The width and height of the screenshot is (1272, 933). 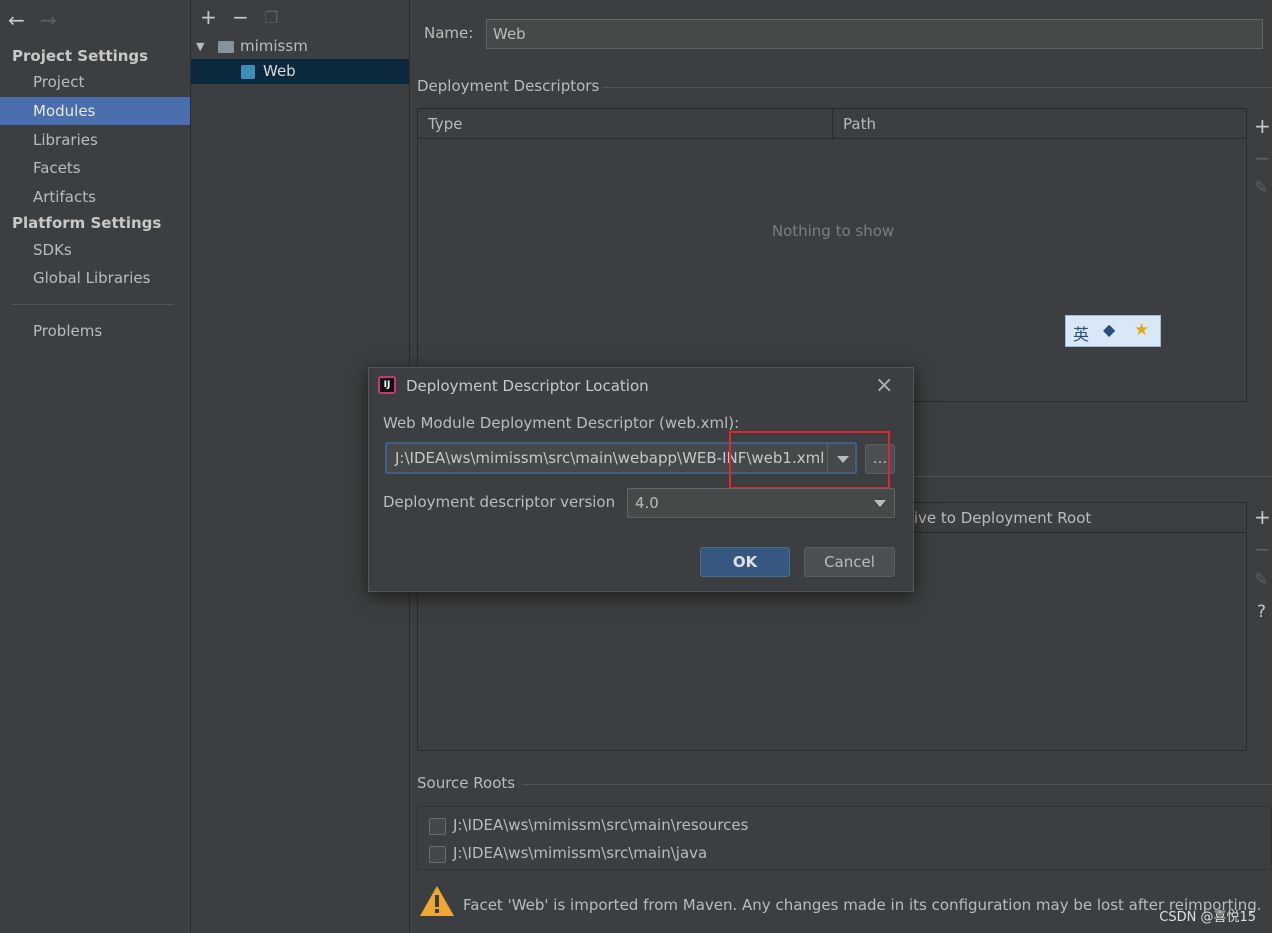 I want to click on warning-icon, so click(x=437, y=901).